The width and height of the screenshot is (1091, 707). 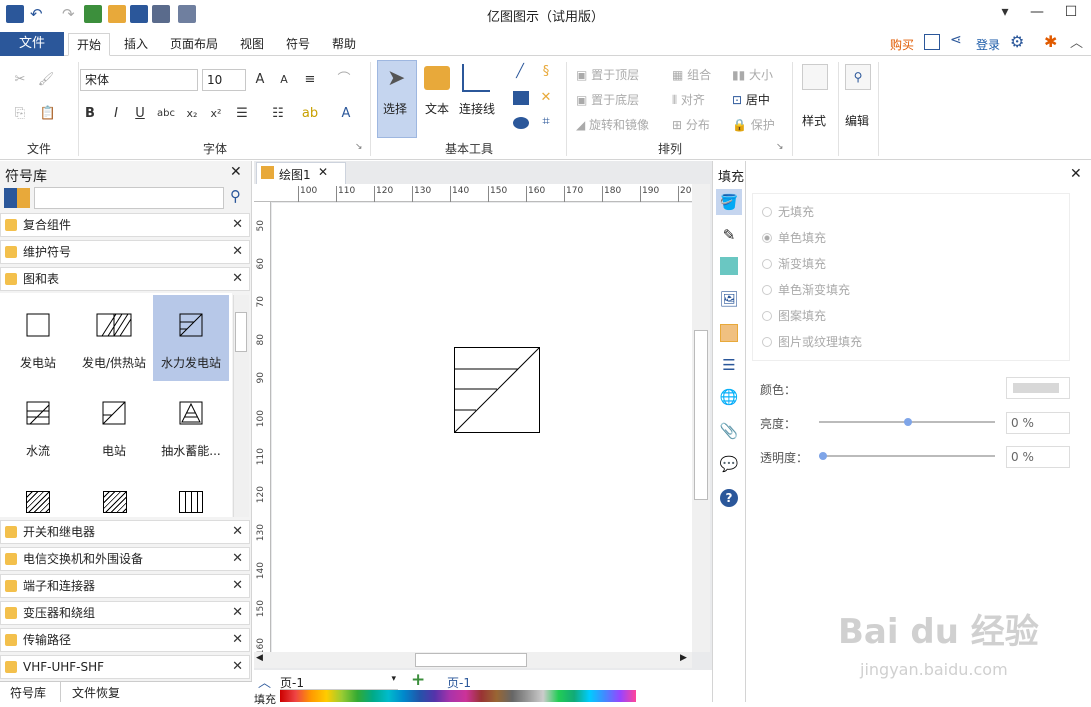 I want to click on arrange-dialog-launcher-icon: ↘, so click(x=780, y=147).